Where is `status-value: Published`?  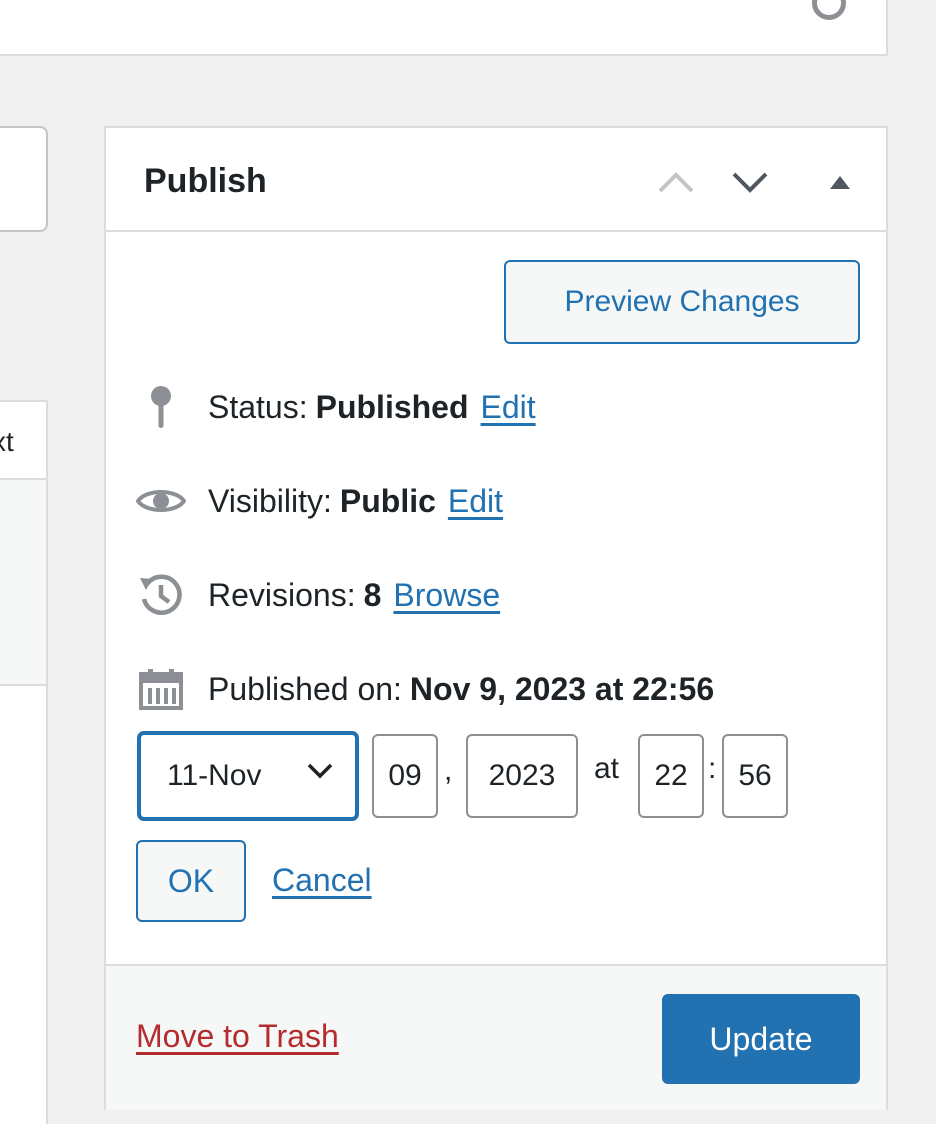
status-value: Published is located at coordinates (392, 406).